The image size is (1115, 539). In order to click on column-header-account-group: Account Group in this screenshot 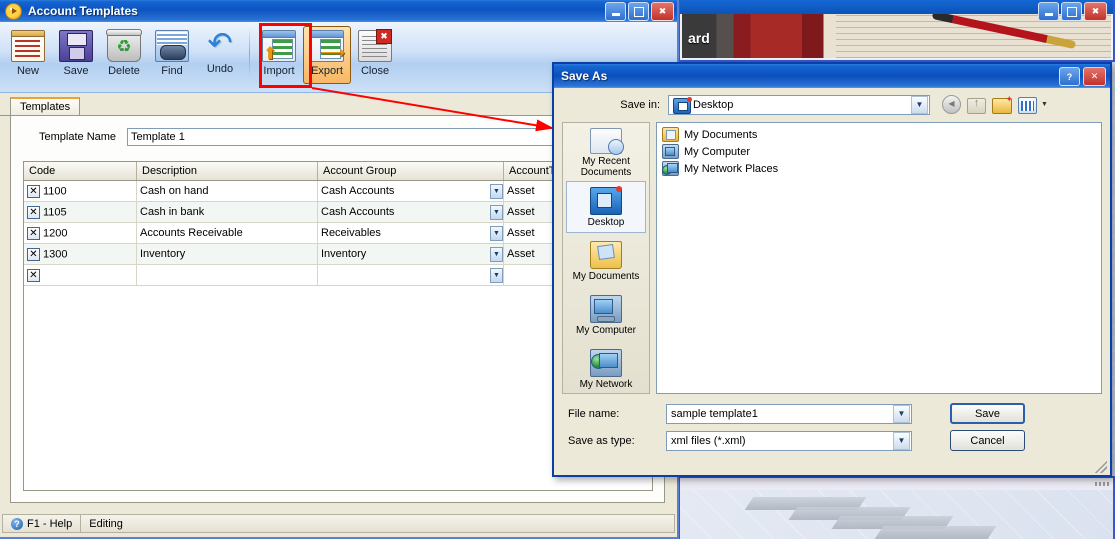, I will do `click(410, 171)`.